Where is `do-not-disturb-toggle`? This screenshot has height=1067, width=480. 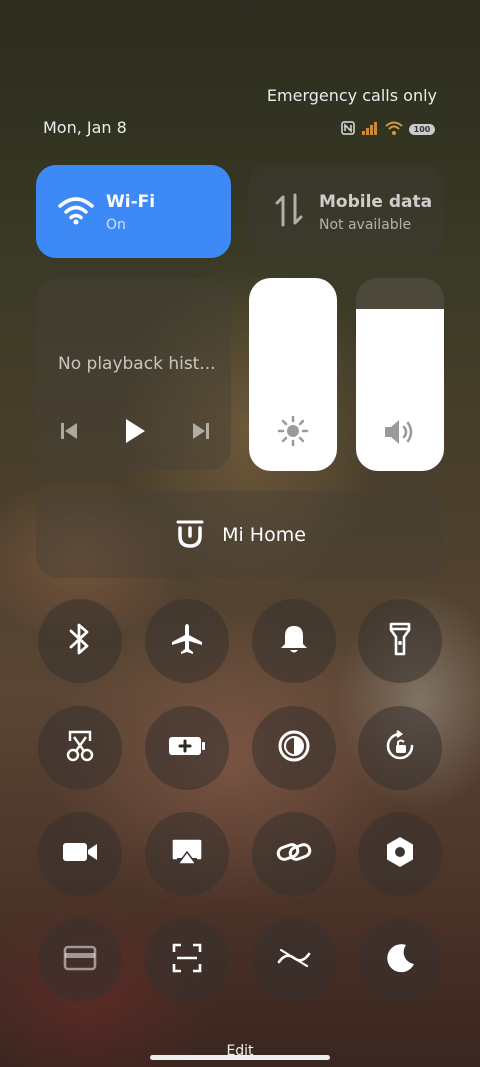
do-not-disturb-toggle is located at coordinates (400, 960).